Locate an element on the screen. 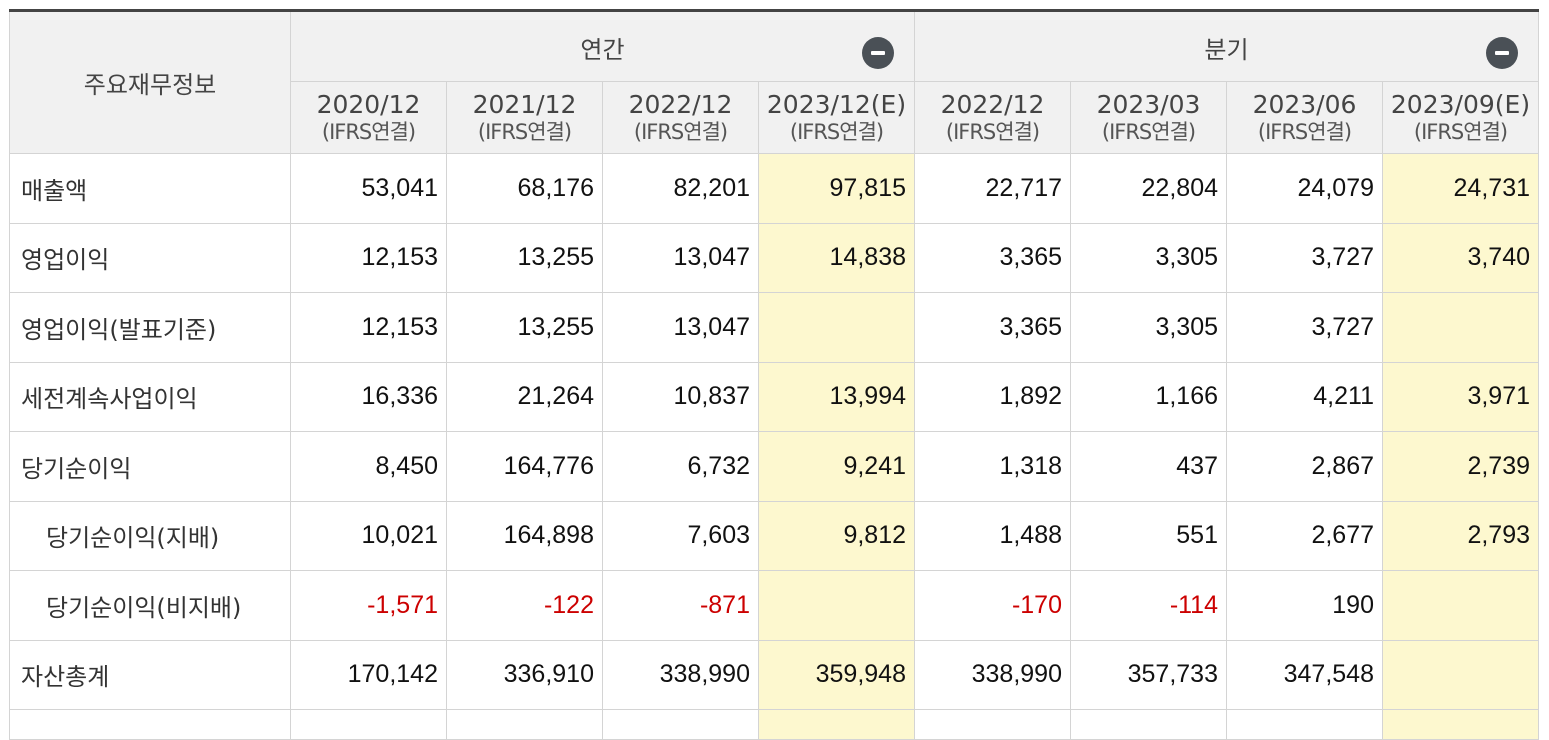  quarter-group-header: 분기 is located at coordinates (1226, 45).